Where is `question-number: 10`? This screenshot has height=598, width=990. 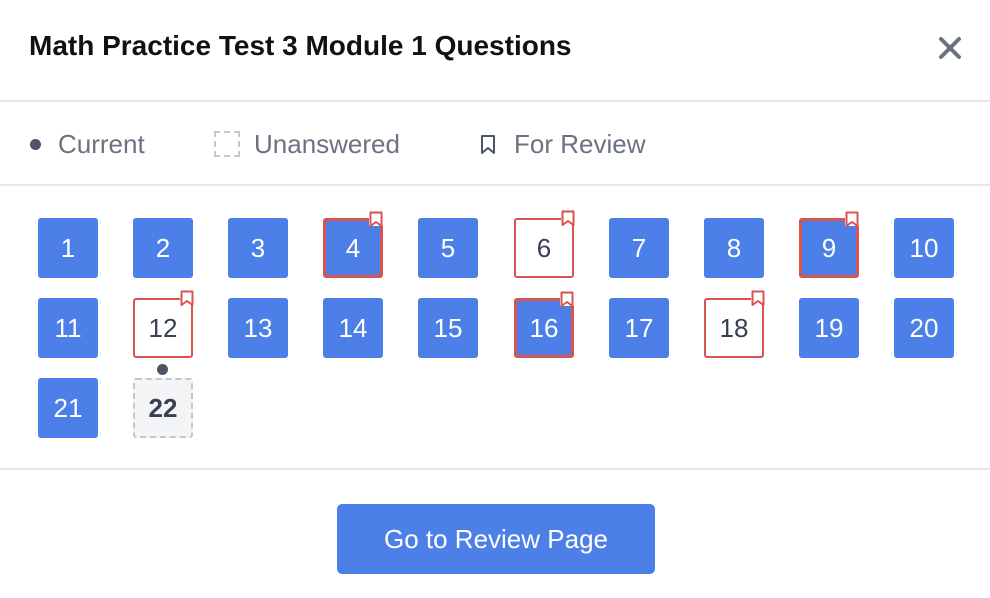
question-number: 10 is located at coordinates (924, 247).